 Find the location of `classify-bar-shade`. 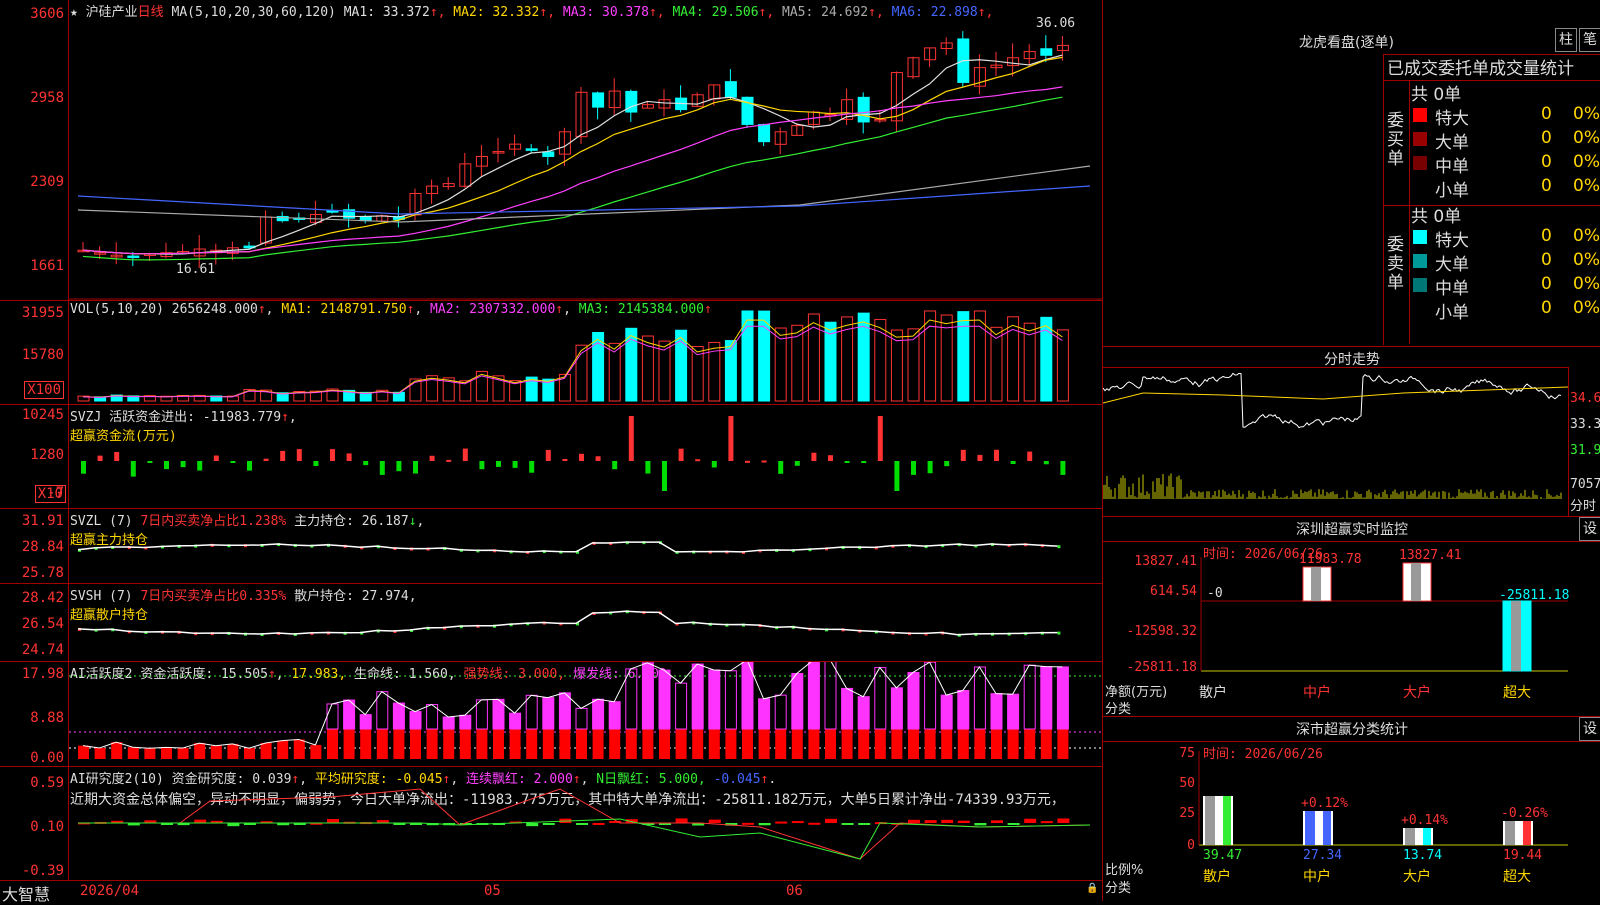

classify-bar-shade is located at coordinates (1410, 836).